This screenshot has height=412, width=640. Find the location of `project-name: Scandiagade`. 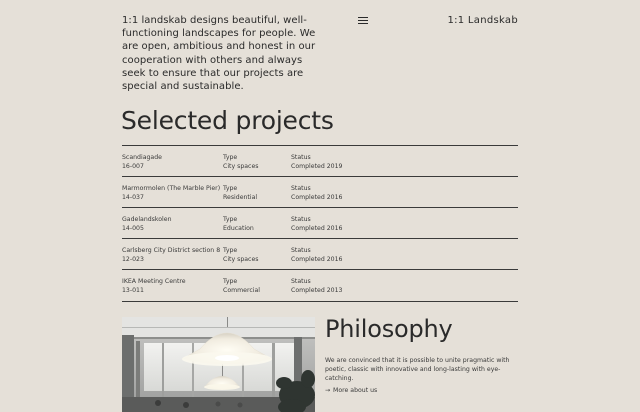

project-name: Scandiagade is located at coordinates (142, 157).